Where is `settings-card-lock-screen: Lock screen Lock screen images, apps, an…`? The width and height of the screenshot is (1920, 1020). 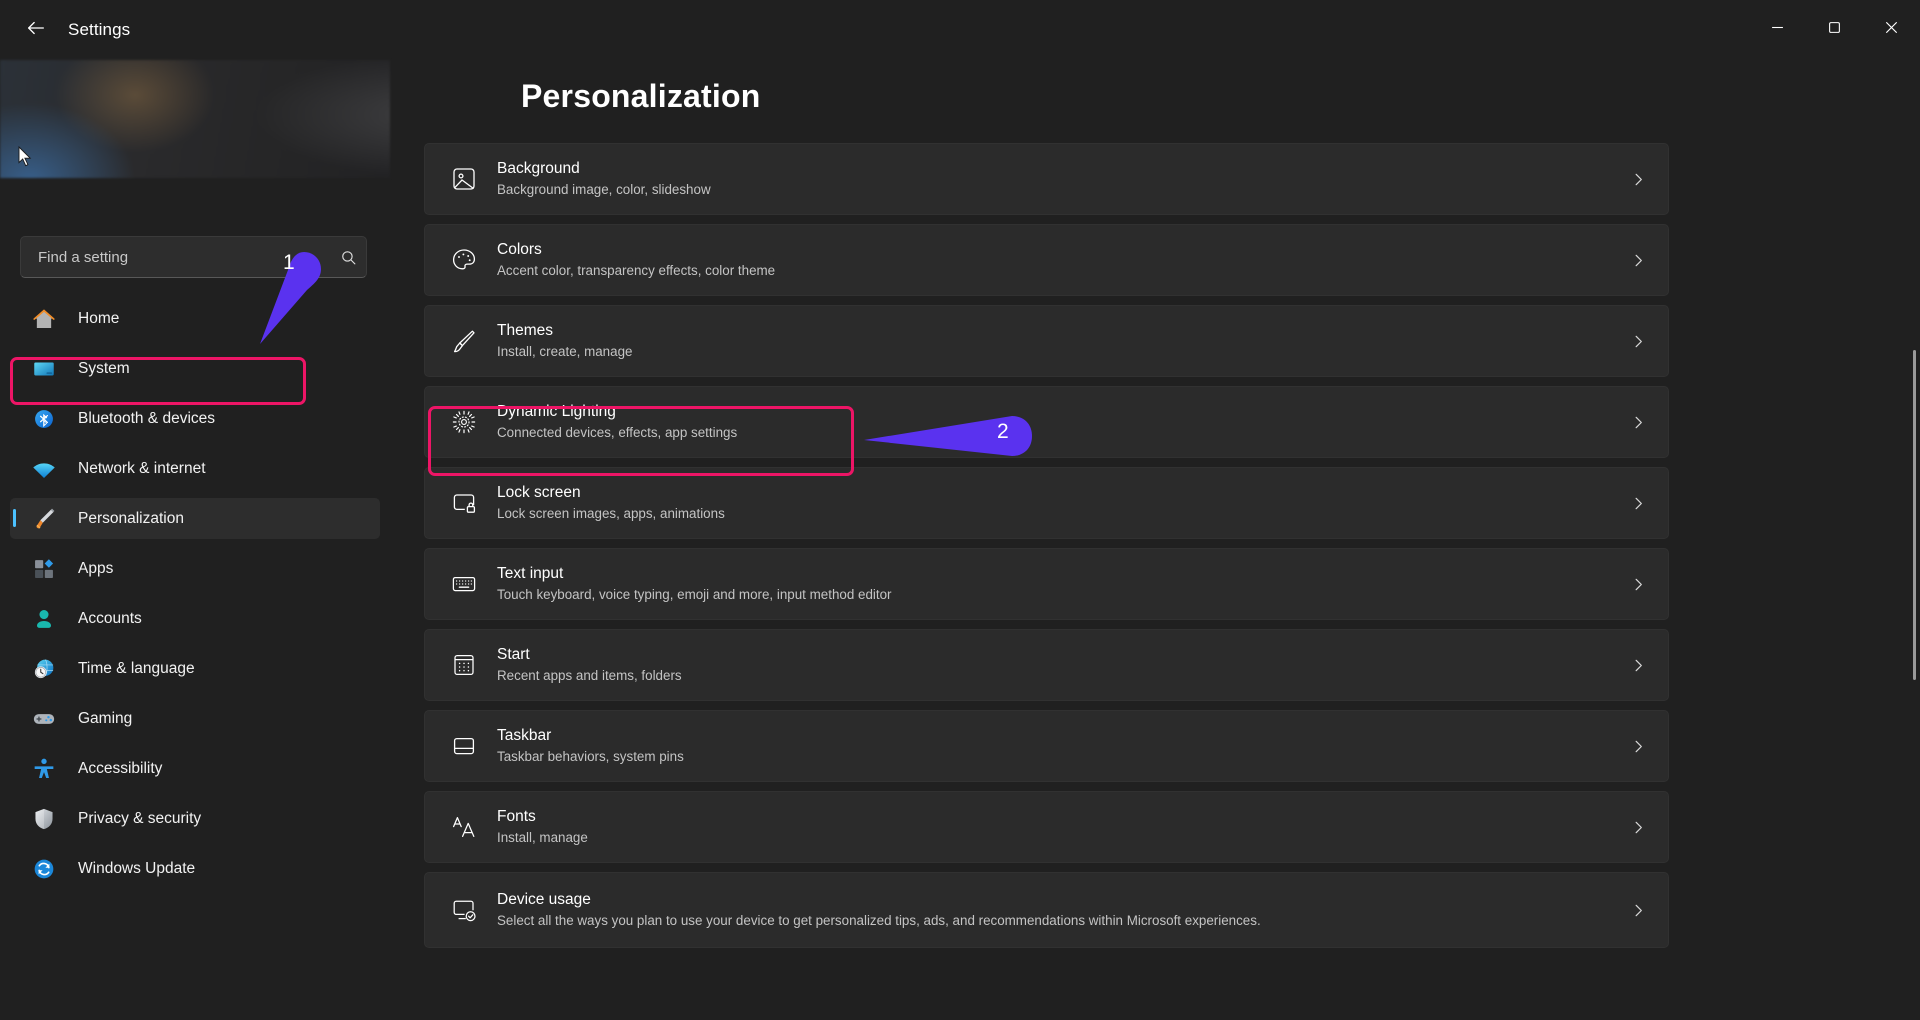 settings-card-lock-screen: Lock screen Lock screen images, apps, an… is located at coordinates (1046, 503).